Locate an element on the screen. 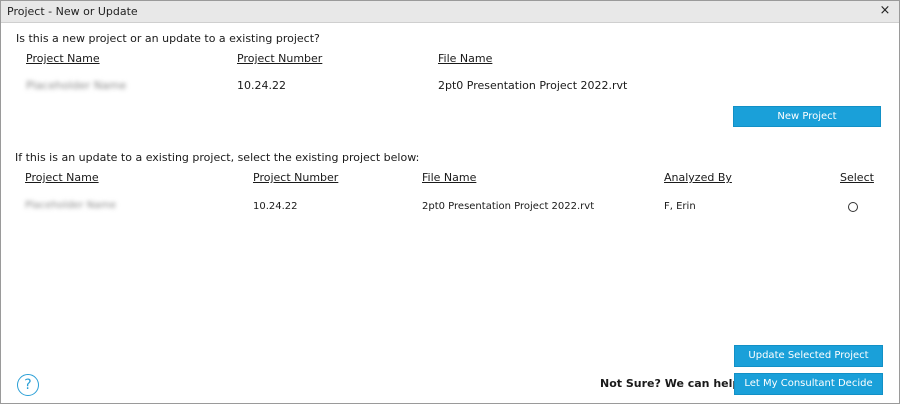 The width and height of the screenshot is (900, 404). row-select-radio is located at coordinates (853, 207).